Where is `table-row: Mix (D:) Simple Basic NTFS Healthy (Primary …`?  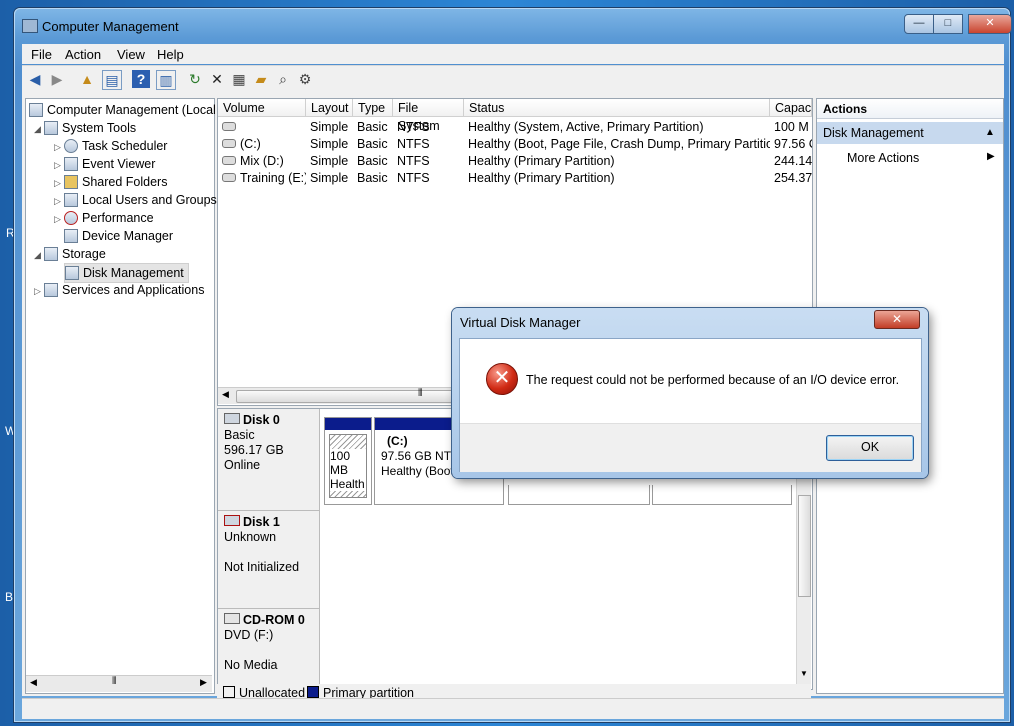
table-row: Mix (D:) Simple Basic NTFS Healthy (Primary … is located at coordinates (515, 161).